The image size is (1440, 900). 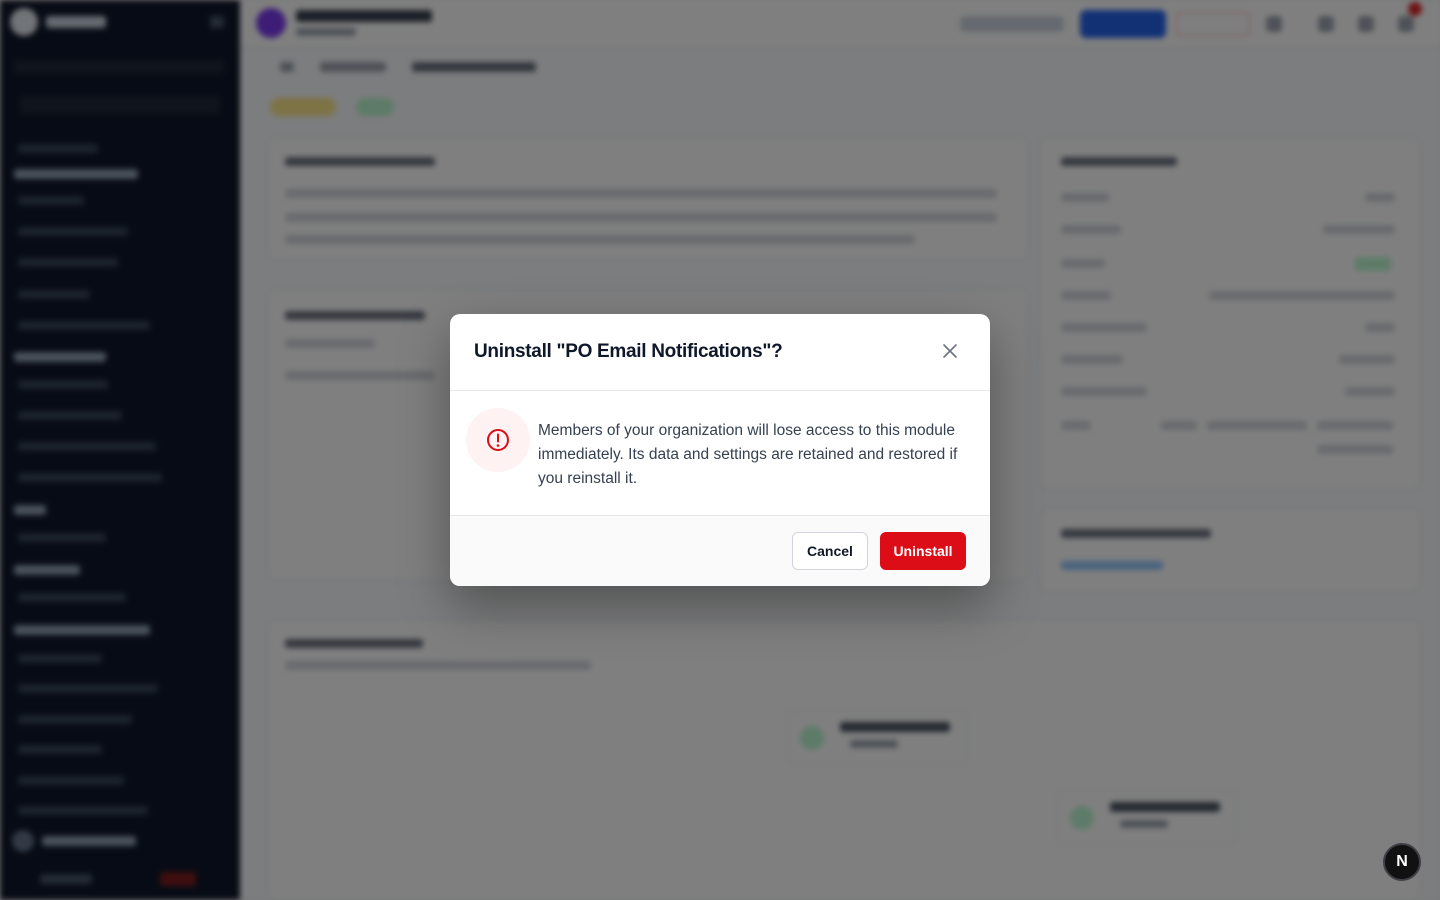 I want to click on nextjs-icon: N, so click(x=1402, y=862).